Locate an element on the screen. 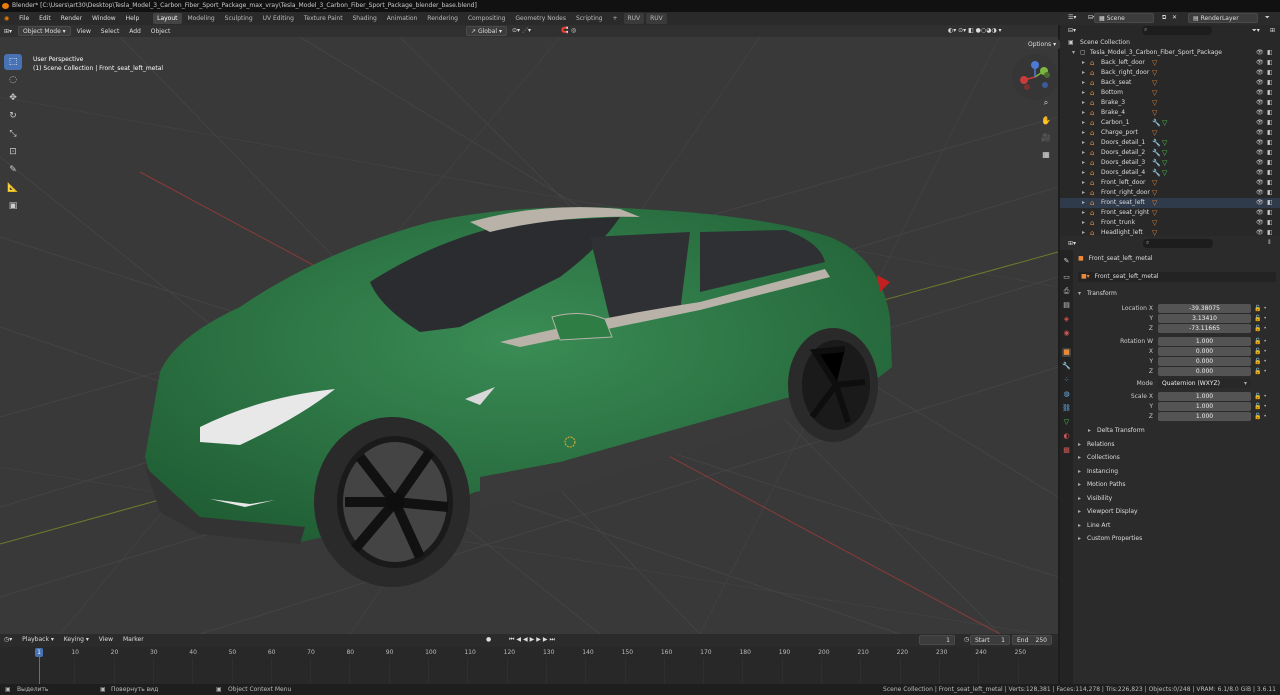 The height and width of the screenshot is (695, 1280). ruv-button-1: RUV is located at coordinates (634, 18).